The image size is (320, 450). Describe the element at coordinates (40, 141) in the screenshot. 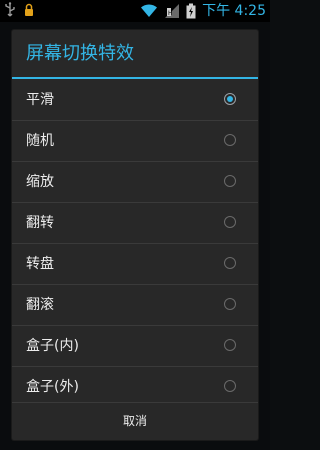

I see `option-label: 随机` at that location.